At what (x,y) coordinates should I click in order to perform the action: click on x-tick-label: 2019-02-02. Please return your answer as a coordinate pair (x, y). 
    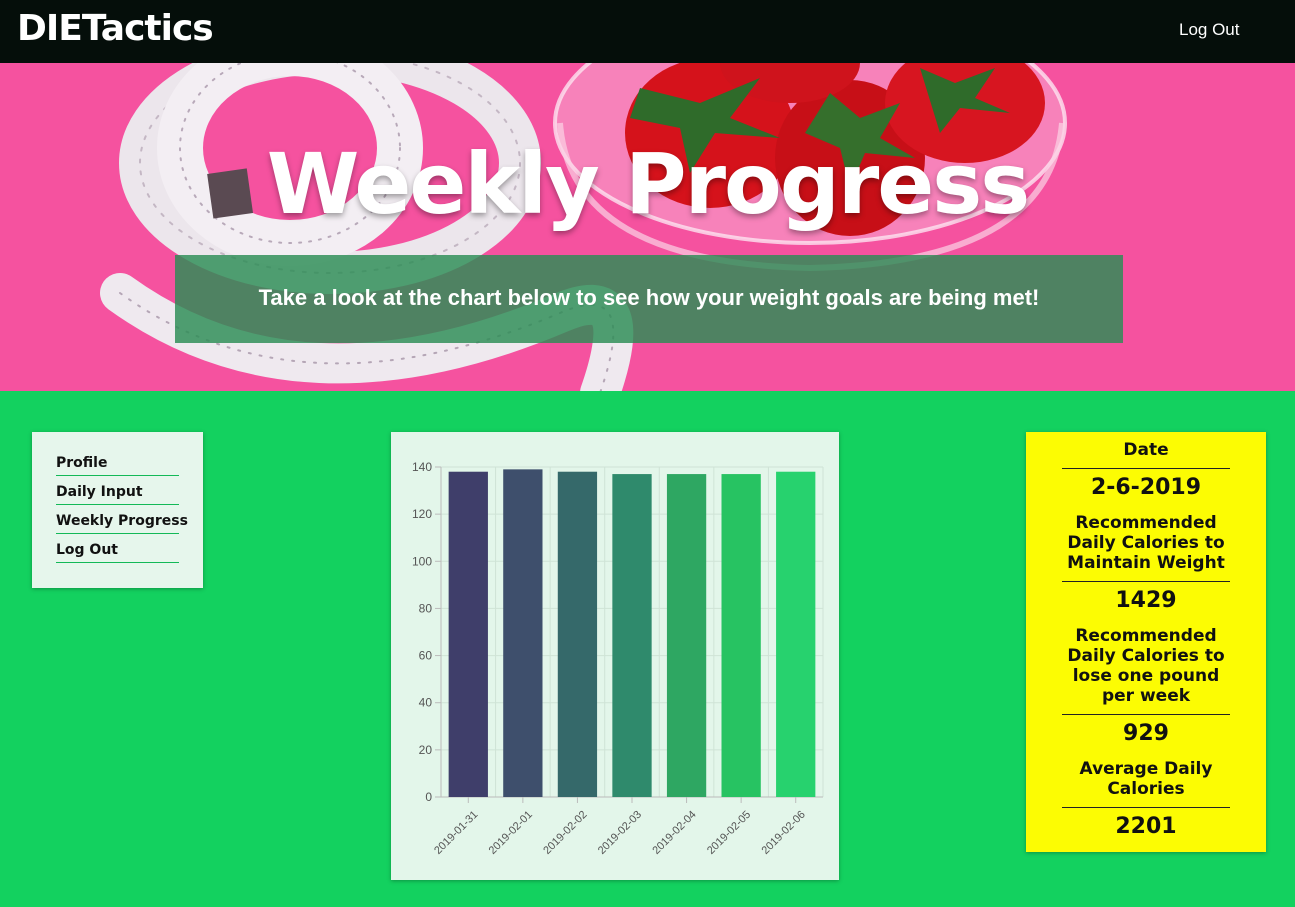
    Looking at the image, I should click on (565, 833).